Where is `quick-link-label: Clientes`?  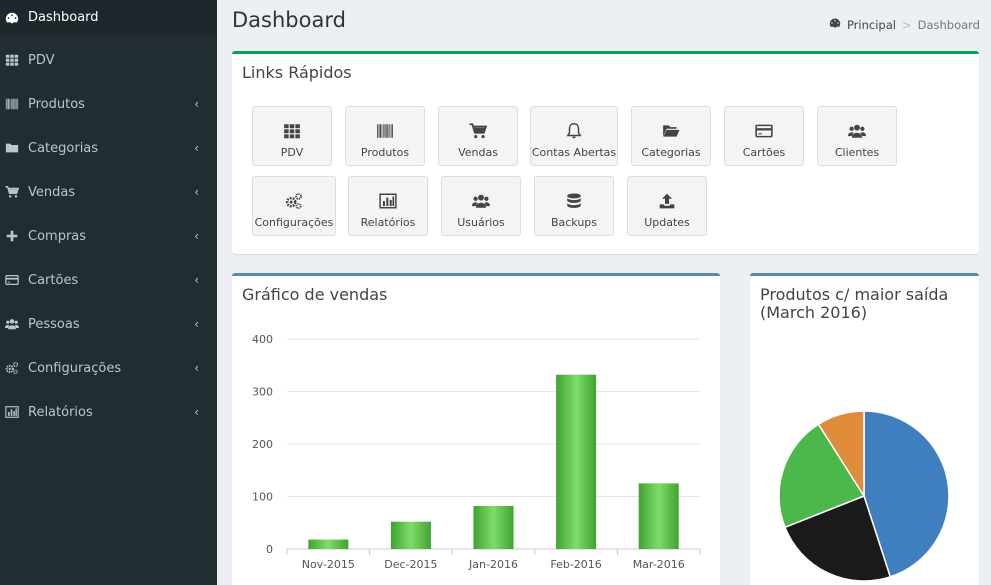
quick-link-label: Clientes is located at coordinates (857, 152).